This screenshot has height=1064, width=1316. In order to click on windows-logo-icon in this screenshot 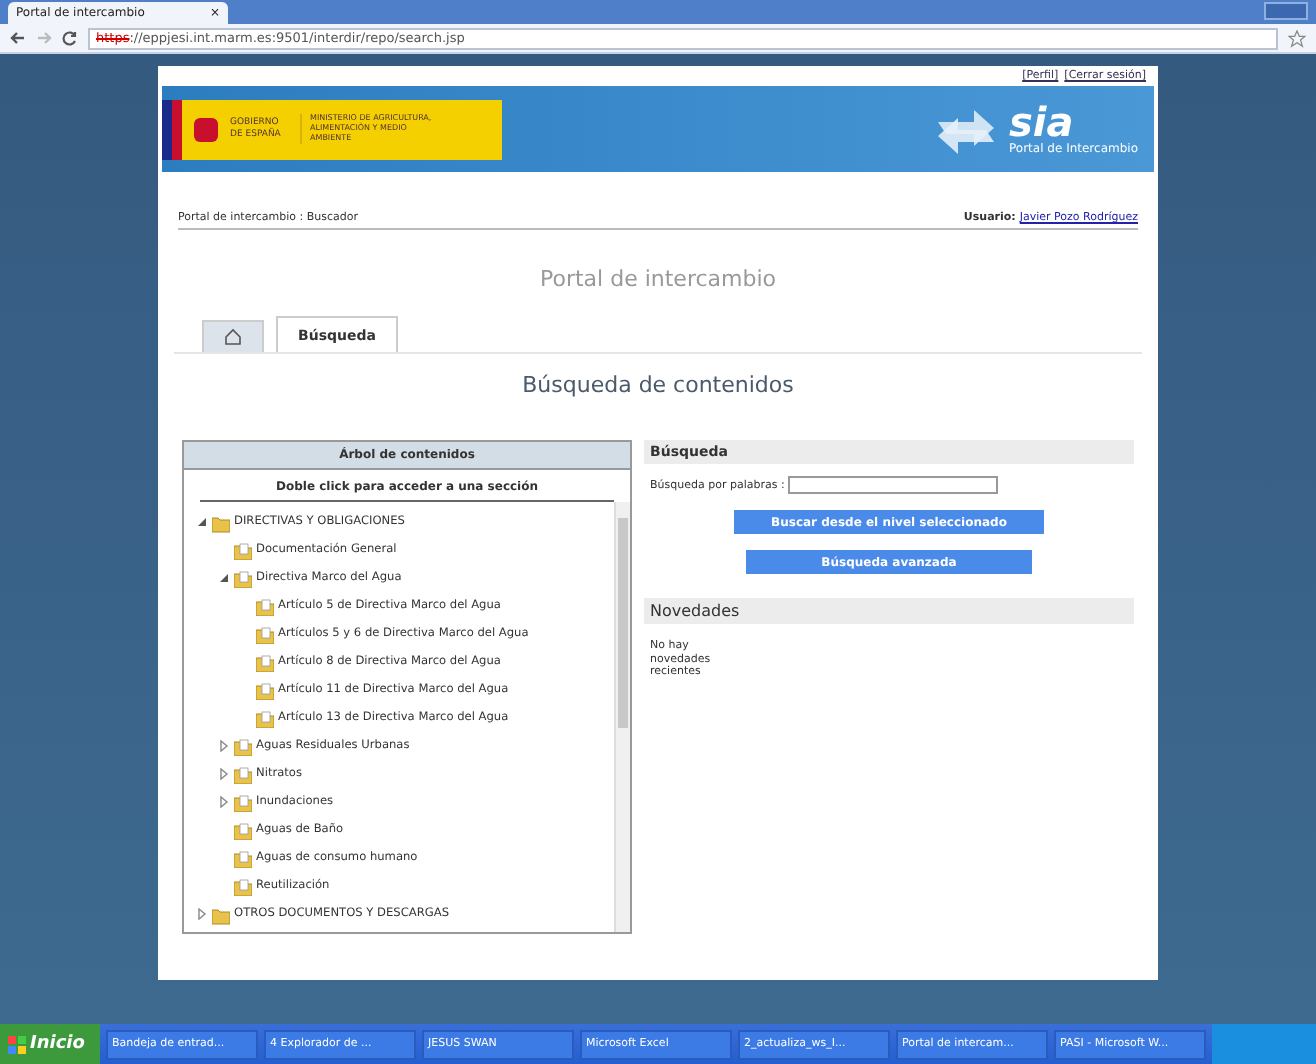, I will do `click(17, 1044)`.